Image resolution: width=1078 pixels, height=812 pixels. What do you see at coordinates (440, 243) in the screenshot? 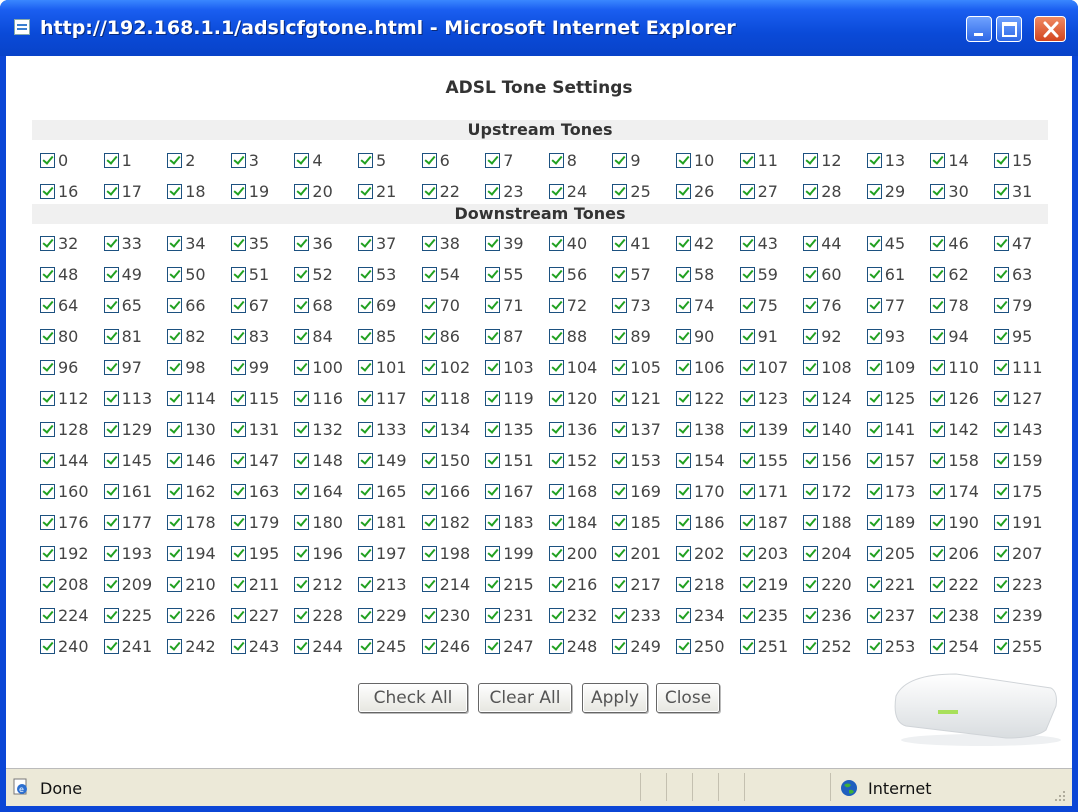
I see `tone-38-checkbox: 38` at bounding box center [440, 243].